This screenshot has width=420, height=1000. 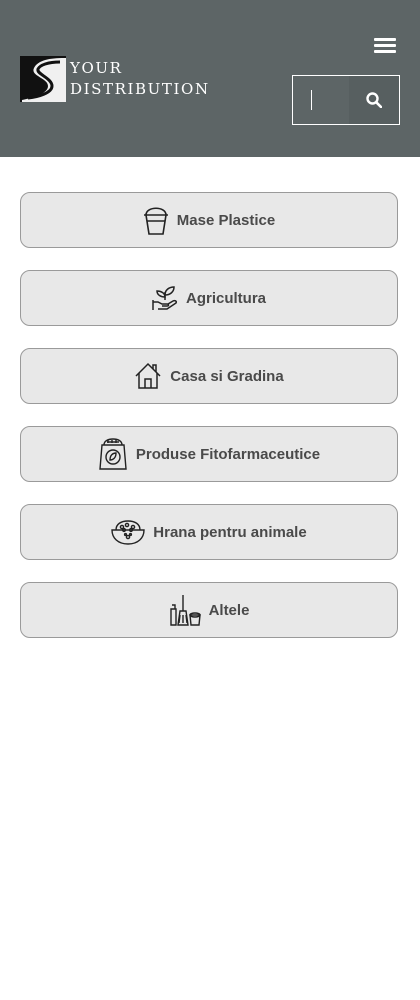 I want to click on search-icon, so click(x=374, y=100).